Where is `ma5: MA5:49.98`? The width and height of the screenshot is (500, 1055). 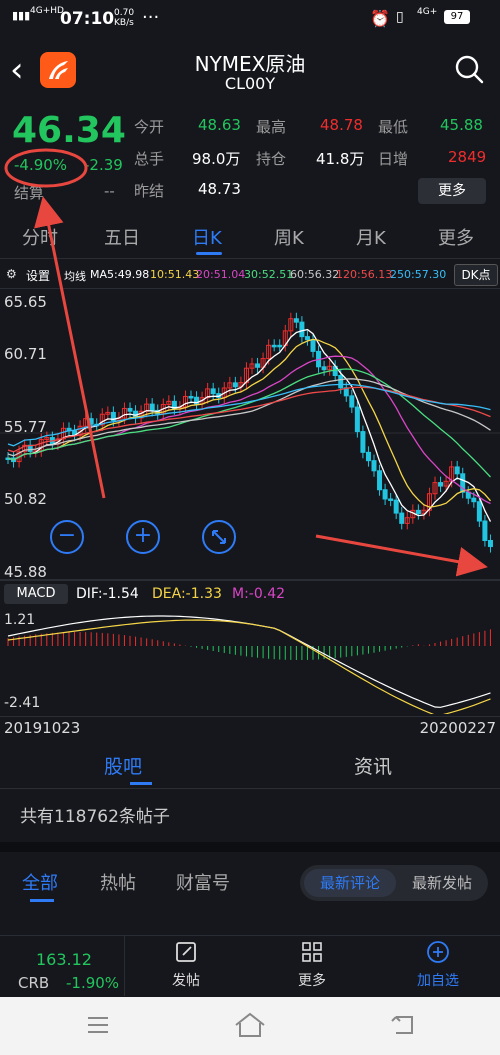 ma5: MA5:49.98 is located at coordinates (120, 274).